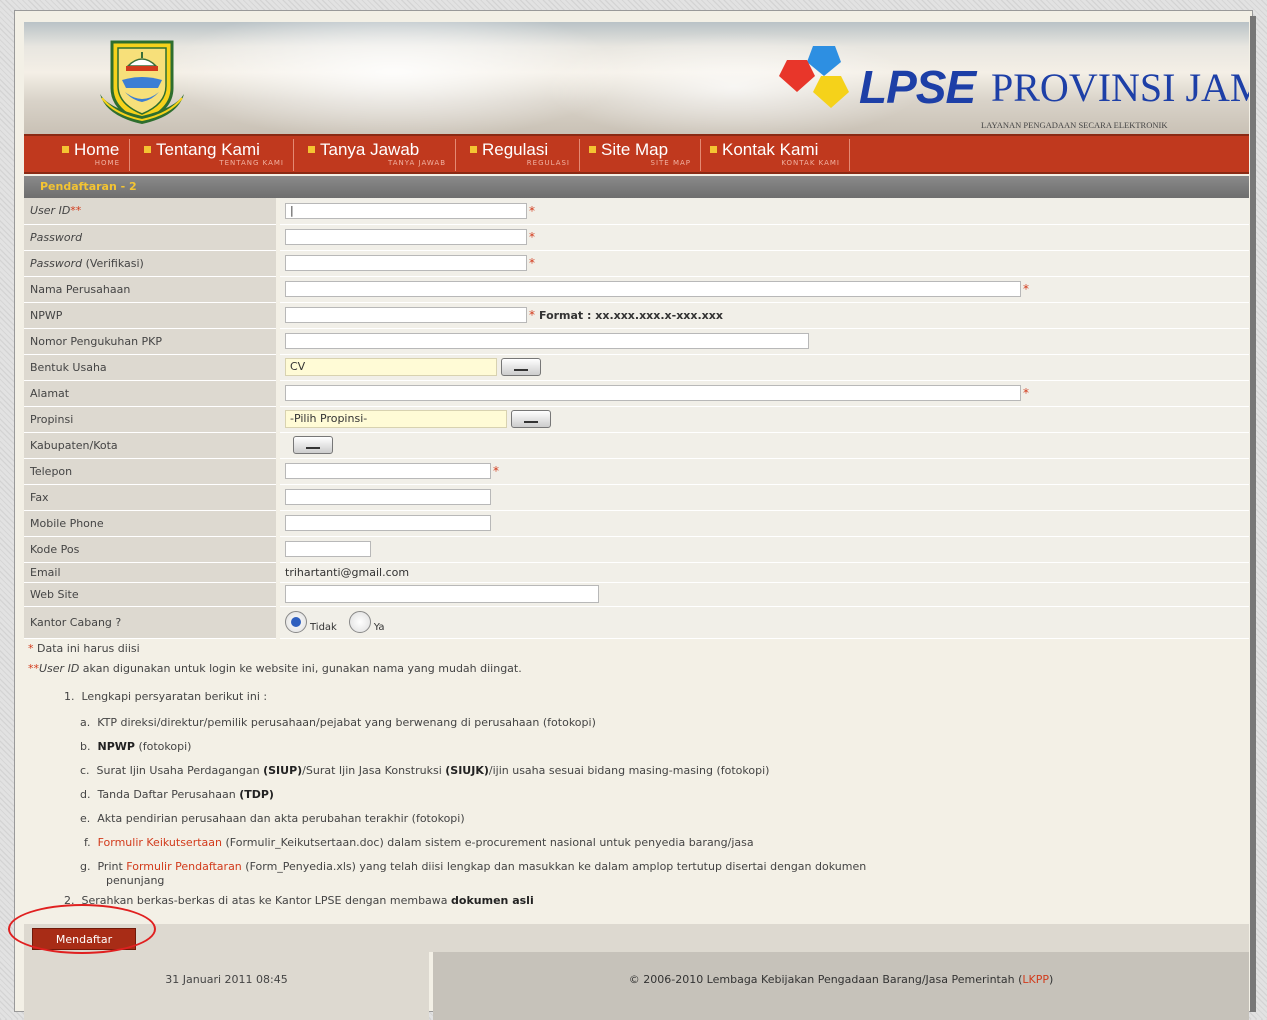  I want to click on mobile-phone-input, so click(388, 523).